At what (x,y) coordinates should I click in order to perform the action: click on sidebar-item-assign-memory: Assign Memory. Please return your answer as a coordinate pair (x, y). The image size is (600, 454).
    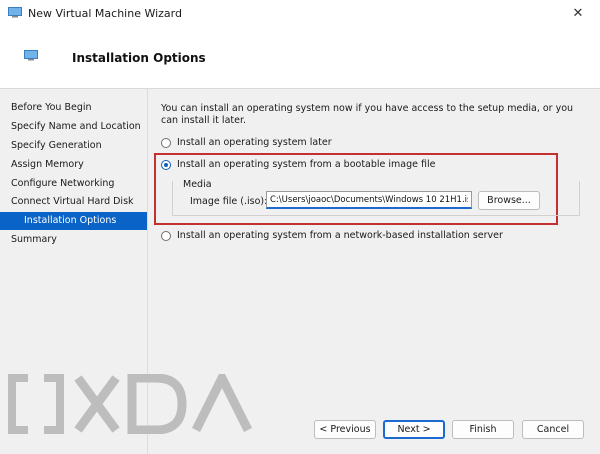
    Looking at the image, I should click on (73, 165).